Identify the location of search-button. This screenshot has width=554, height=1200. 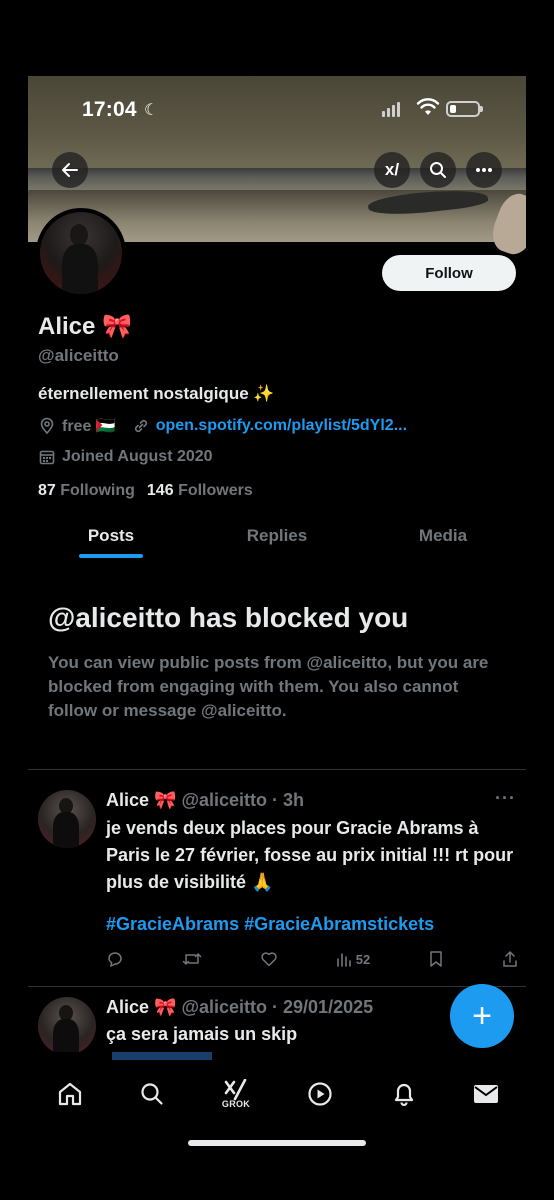
(438, 170).